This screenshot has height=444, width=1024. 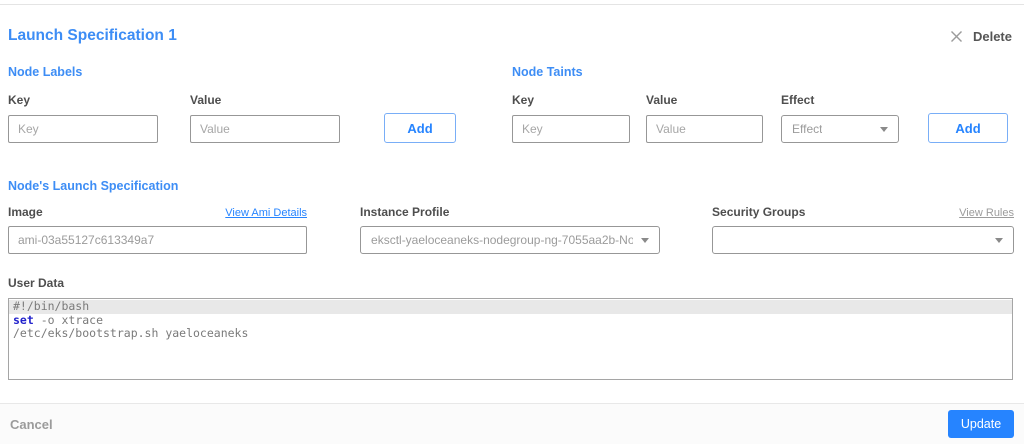 I want to click on image-field: Image View Ami Details, so click(x=158, y=223).